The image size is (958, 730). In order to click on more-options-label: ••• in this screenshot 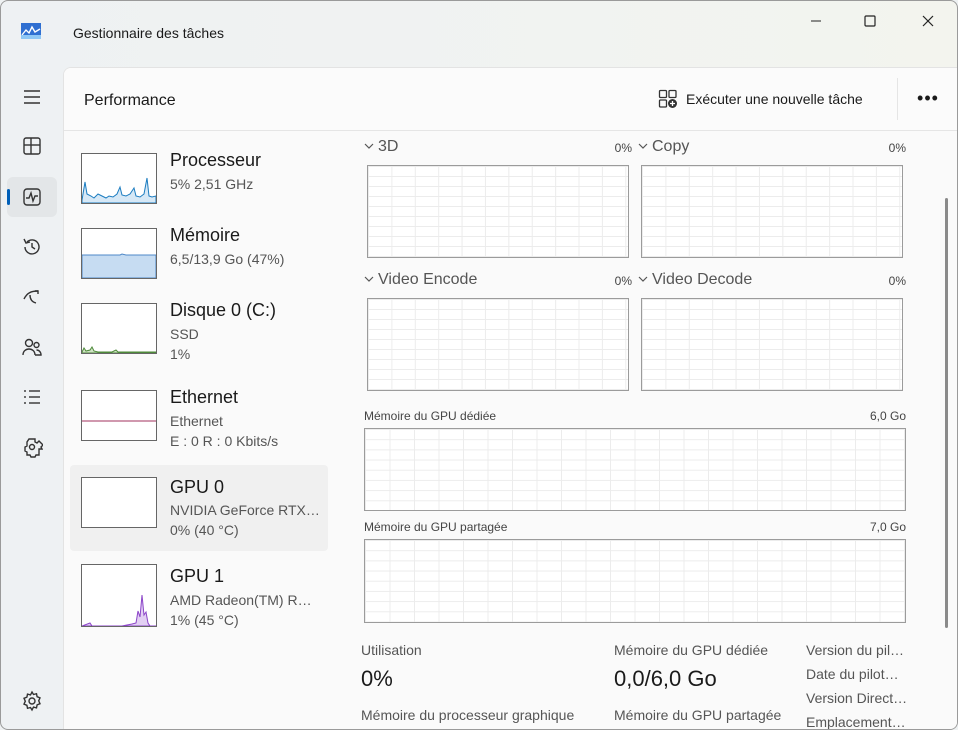, I will do `click(928, 97)`.